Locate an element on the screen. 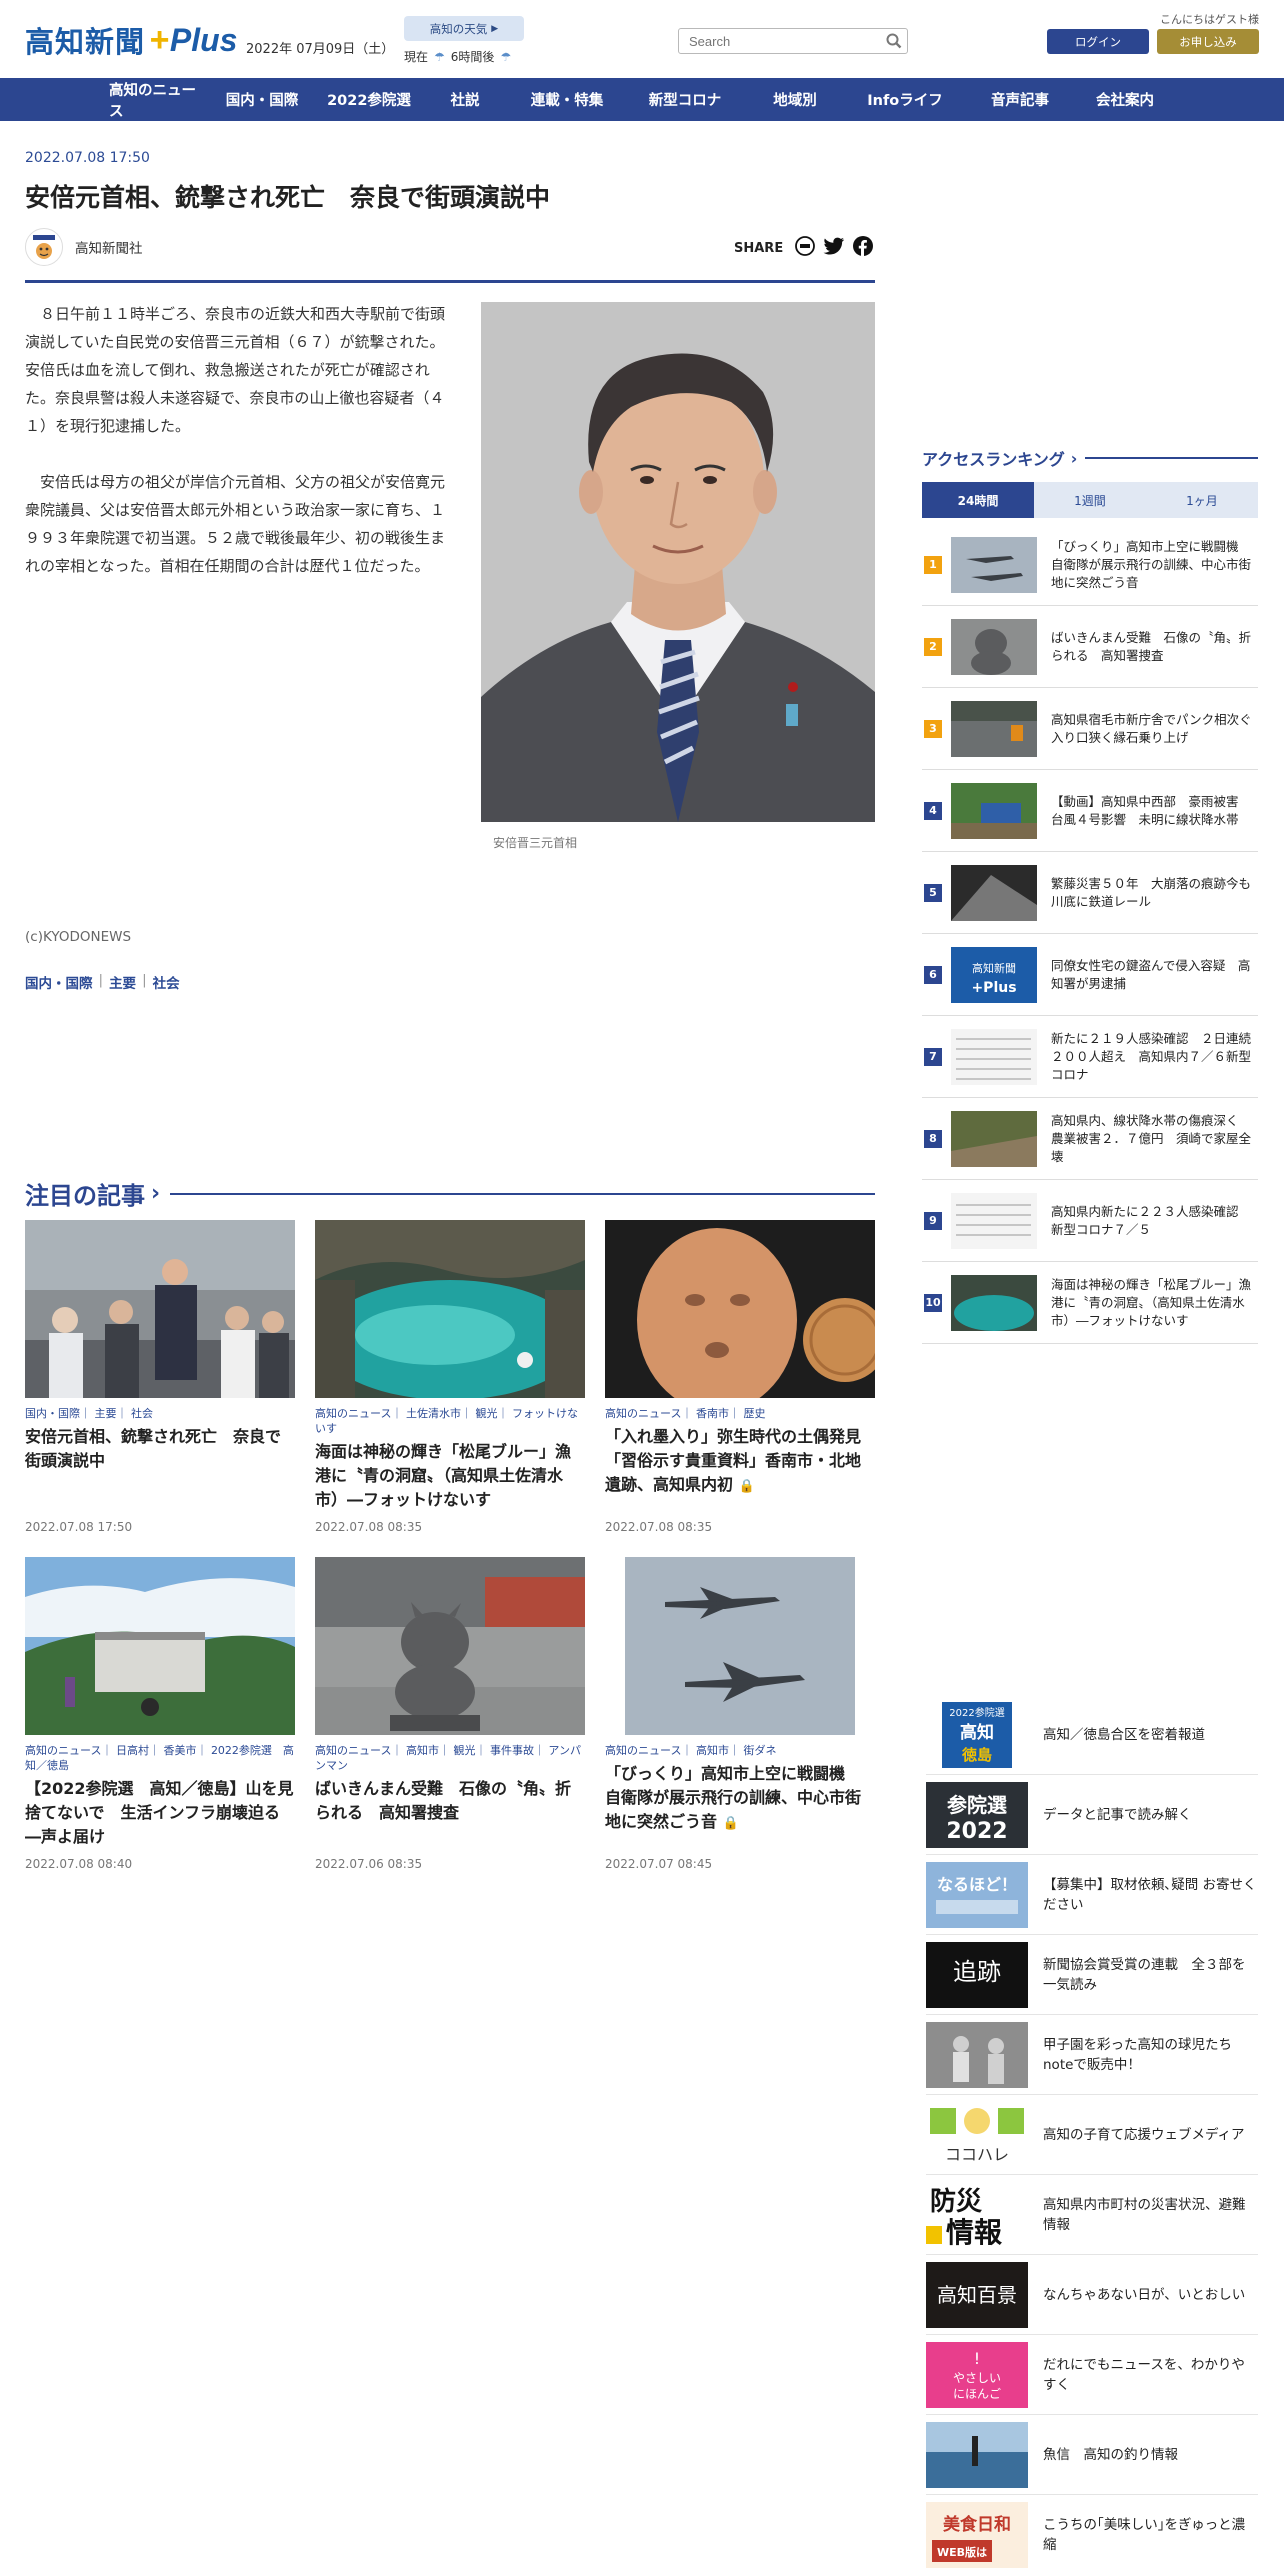  search-icon is located at coordinates (894, 41).